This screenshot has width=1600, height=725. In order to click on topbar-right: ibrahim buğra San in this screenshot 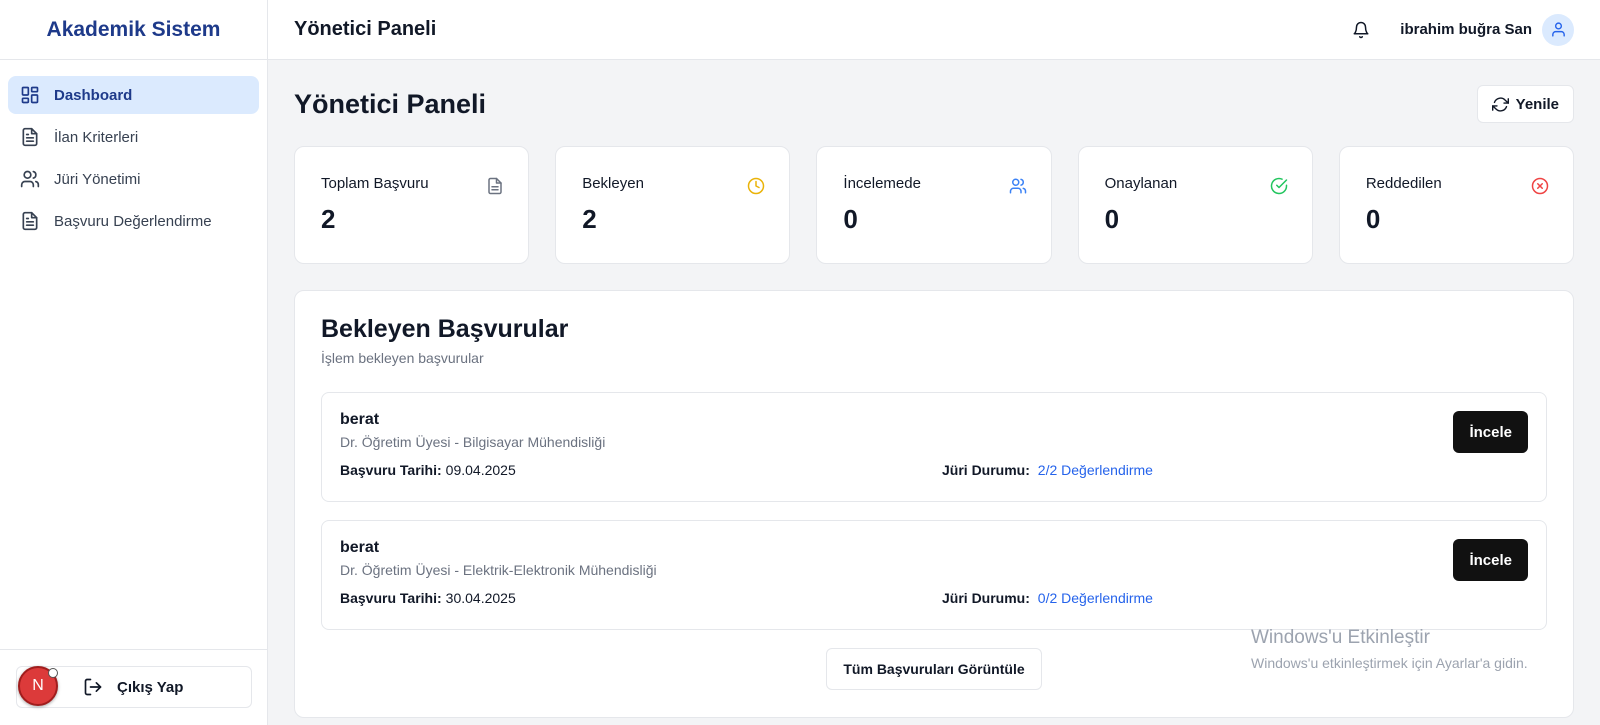, I will do `click(1463, 29)`.